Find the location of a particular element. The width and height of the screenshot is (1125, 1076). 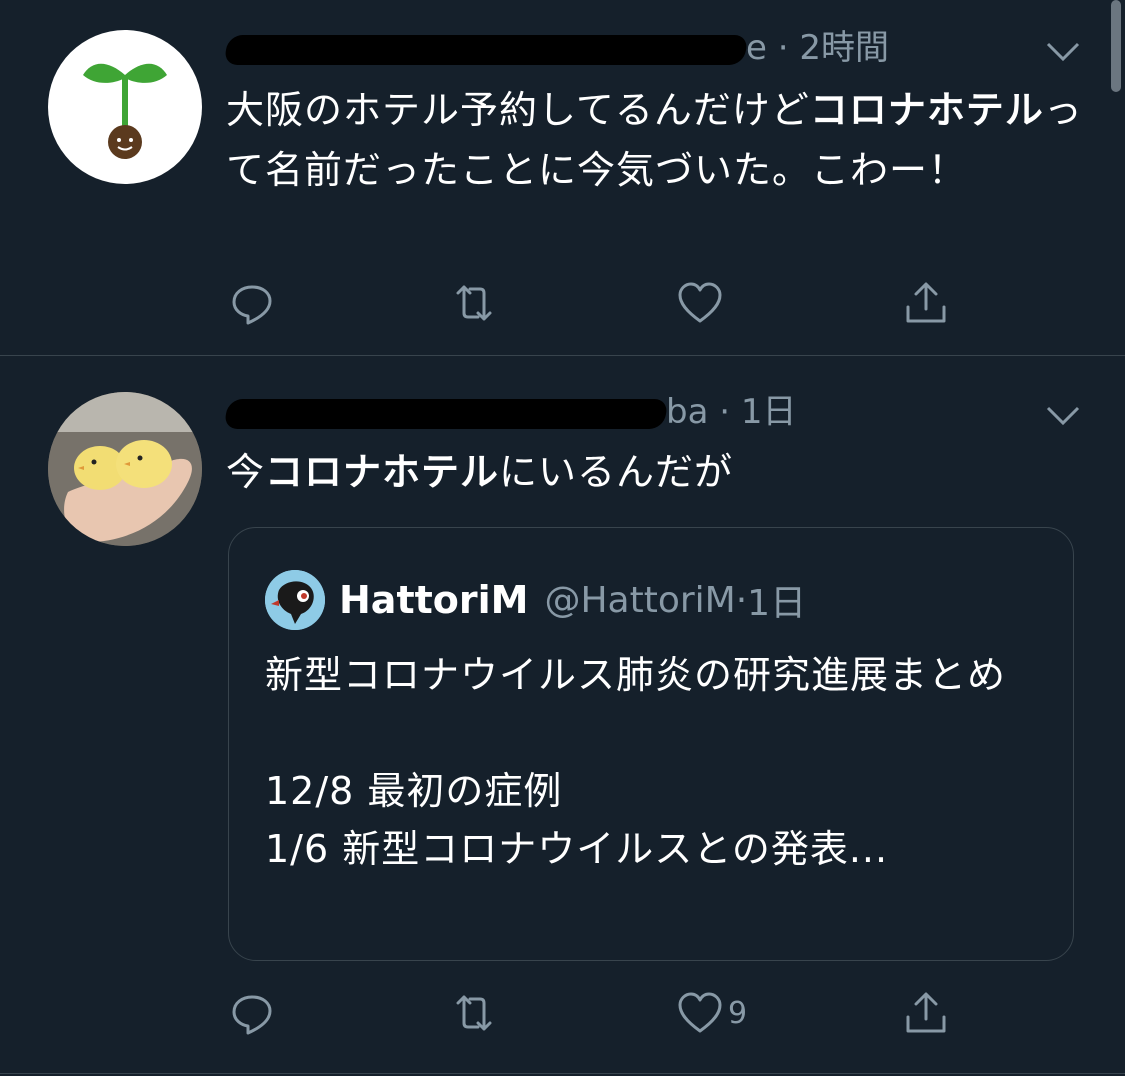

quoted-display-name: HattoriM is located at coordinates (434, 600).